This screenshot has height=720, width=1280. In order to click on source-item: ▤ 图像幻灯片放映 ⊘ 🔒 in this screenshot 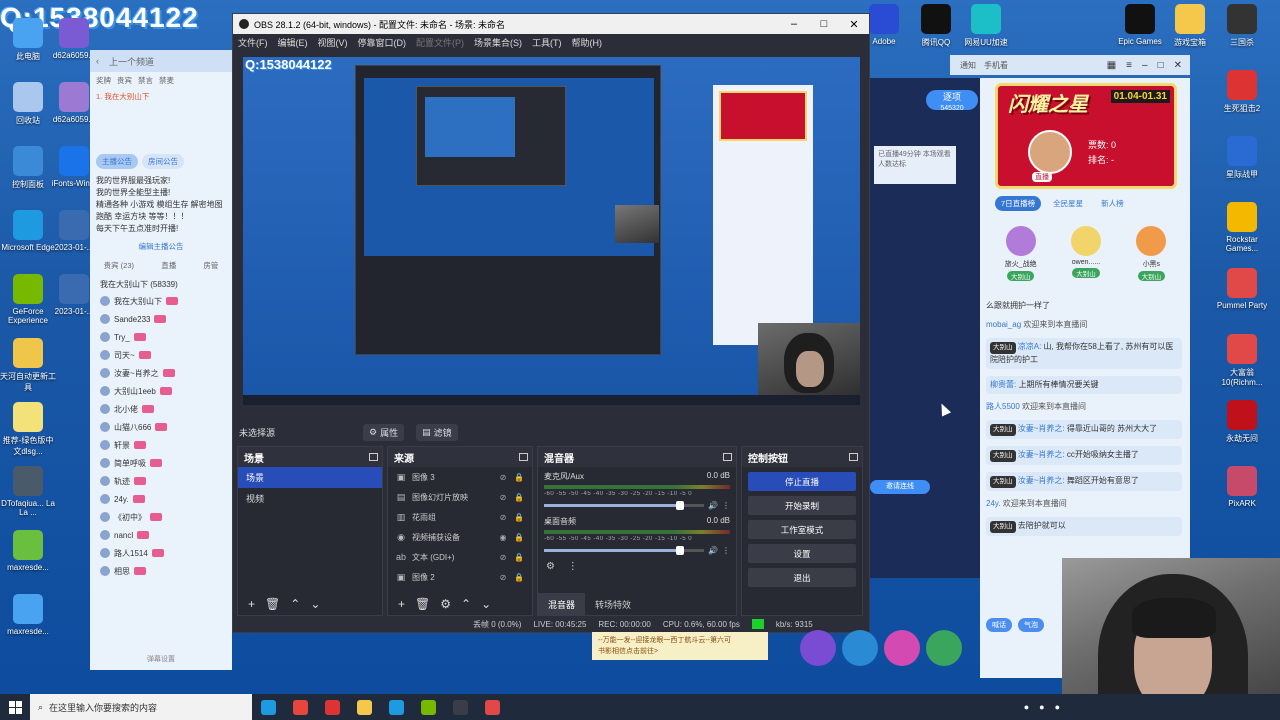, I will do `click(460, 497)`.